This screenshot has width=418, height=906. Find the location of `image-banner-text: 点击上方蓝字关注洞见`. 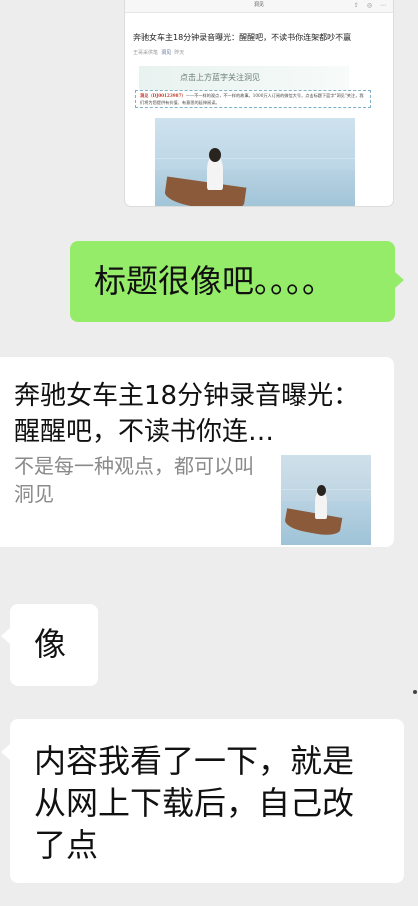

image-banner-text: 点击上方蓝字关注洞见 is located at coordinates (220, 77).